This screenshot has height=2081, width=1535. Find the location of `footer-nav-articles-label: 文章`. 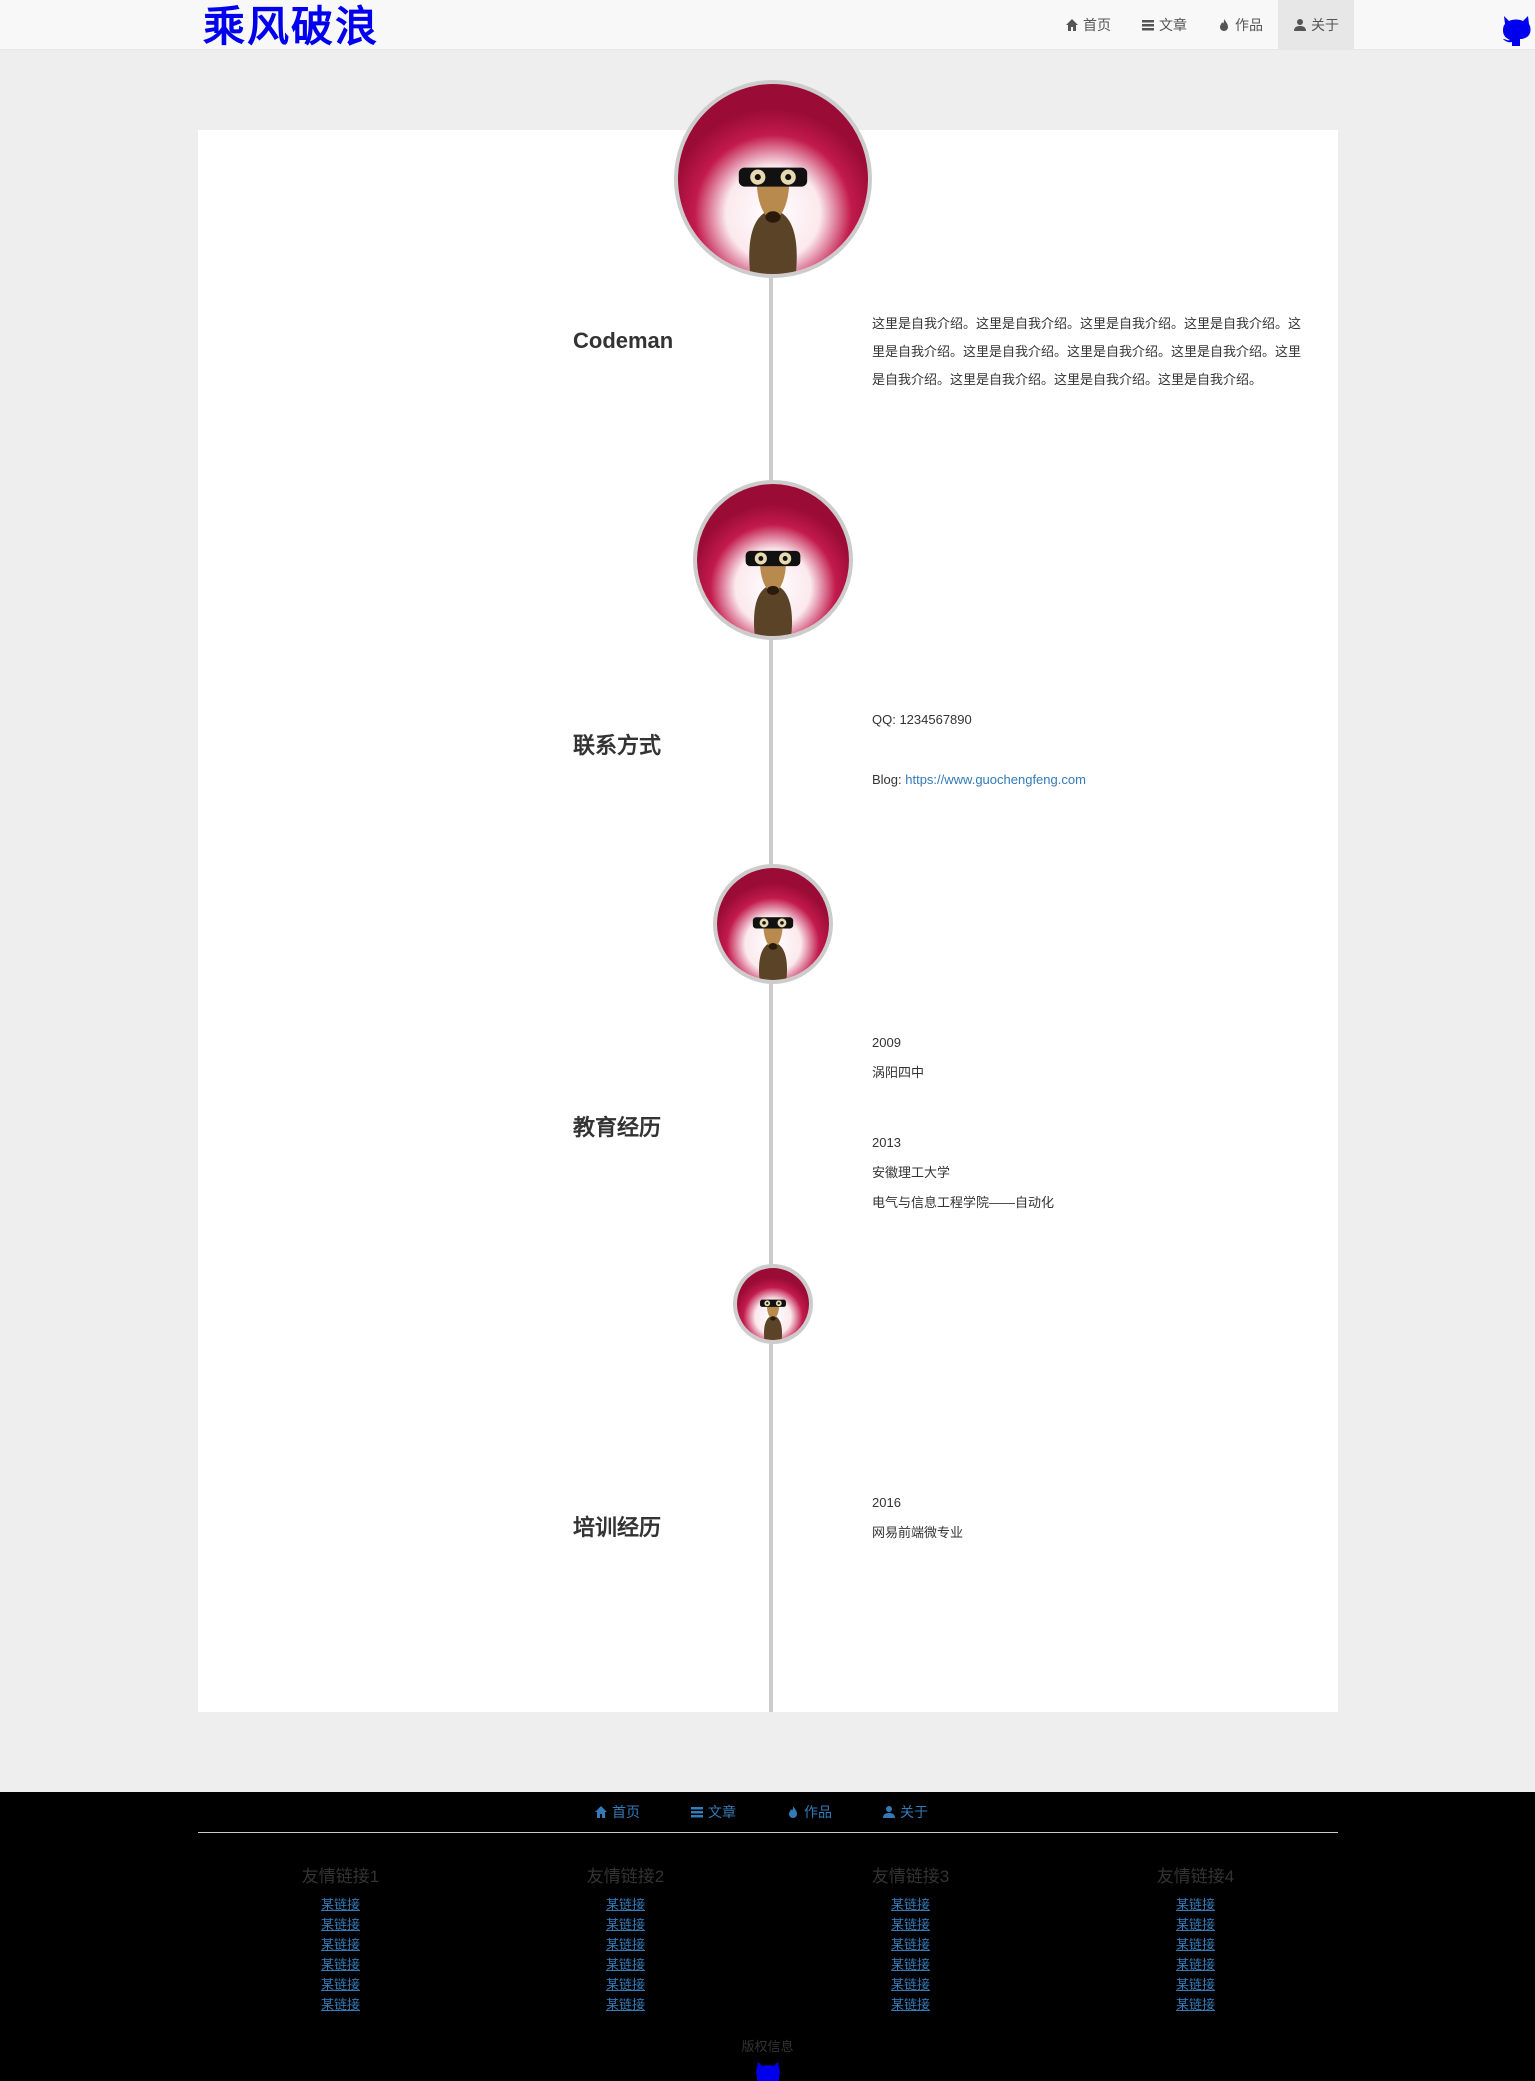

footer-nav-articles-label: 文章 is located at coordinates (722, 1812).